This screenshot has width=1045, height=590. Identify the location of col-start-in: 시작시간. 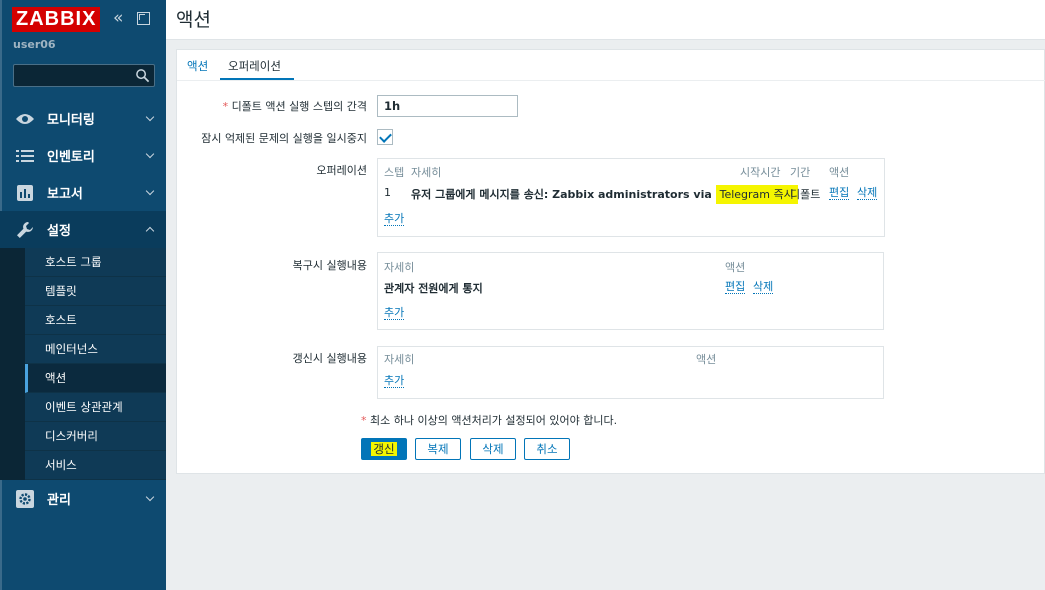
(760, 172).